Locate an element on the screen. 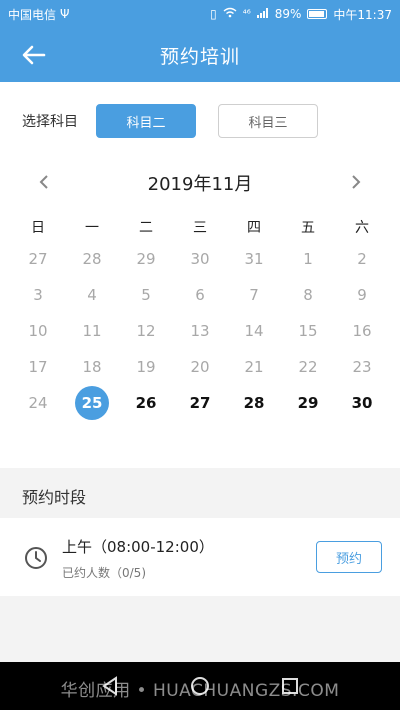  clock-text: 中午11:37 is located at coordinates (362, 14).